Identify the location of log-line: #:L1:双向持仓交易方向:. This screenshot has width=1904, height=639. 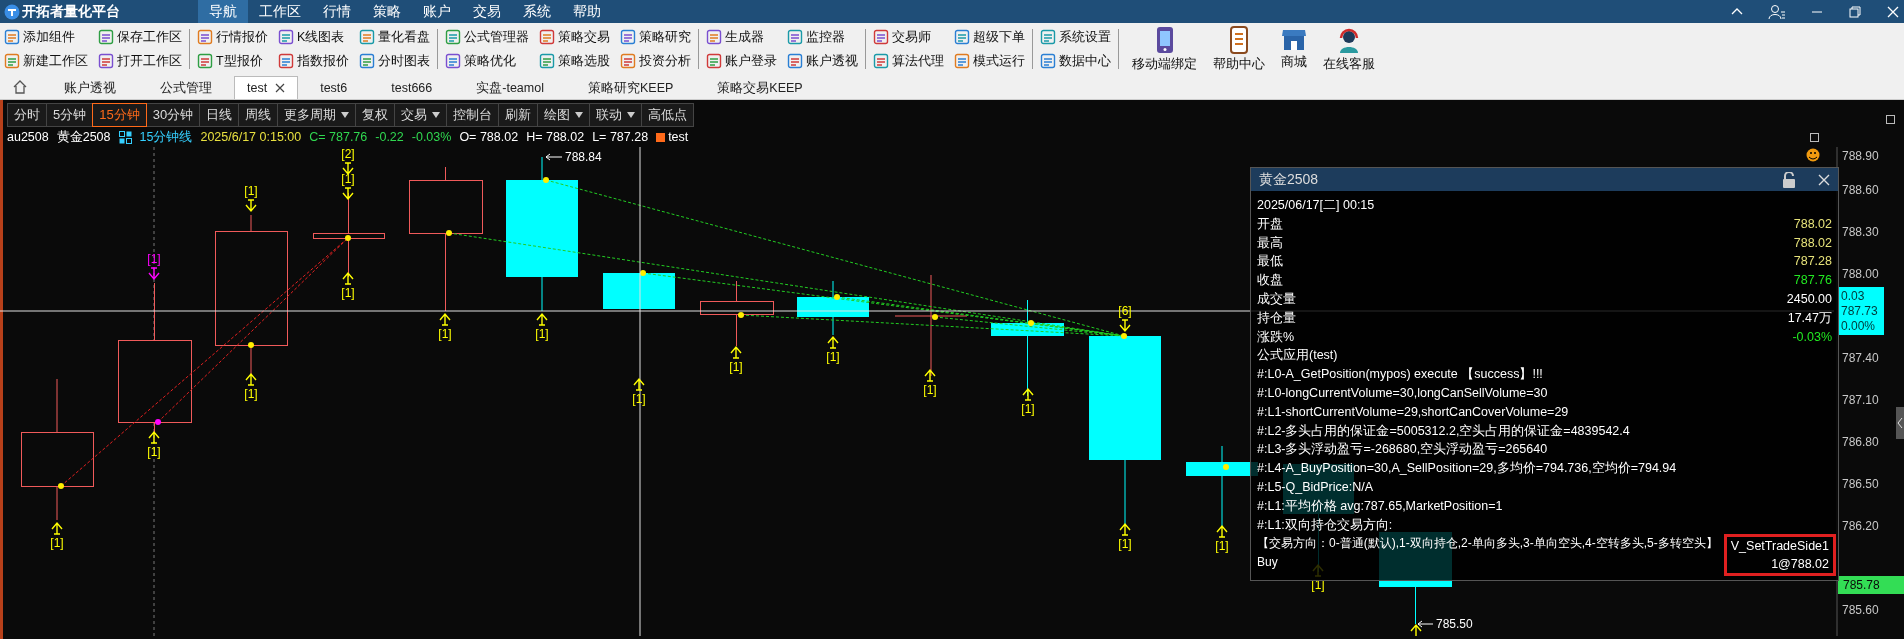
(1325, 525).